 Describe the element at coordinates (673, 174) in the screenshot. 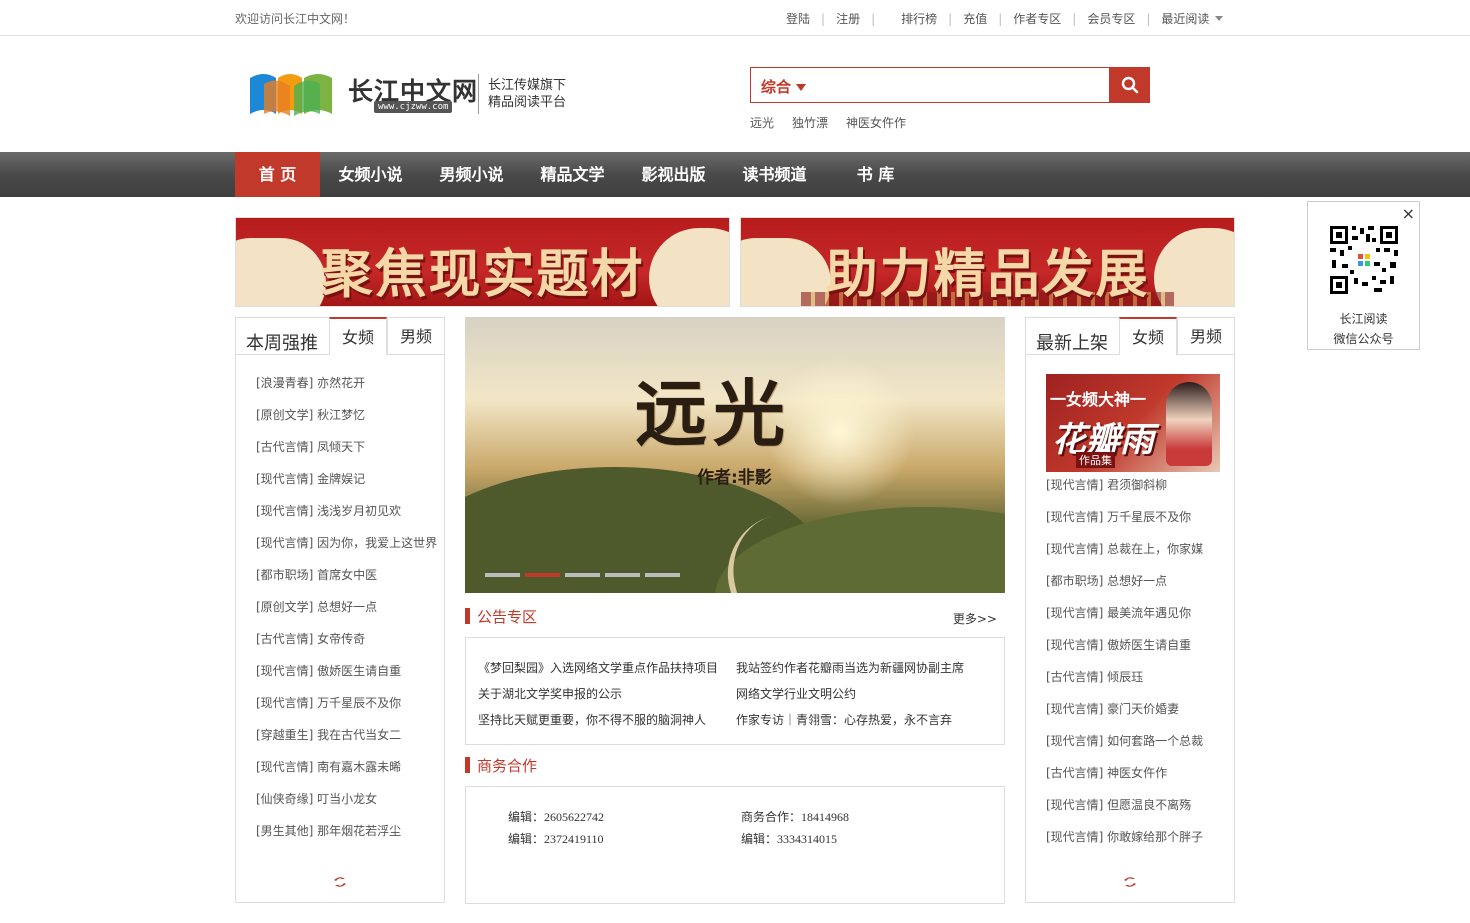

I see `nav-film-publishing: 影视出版` at that location.